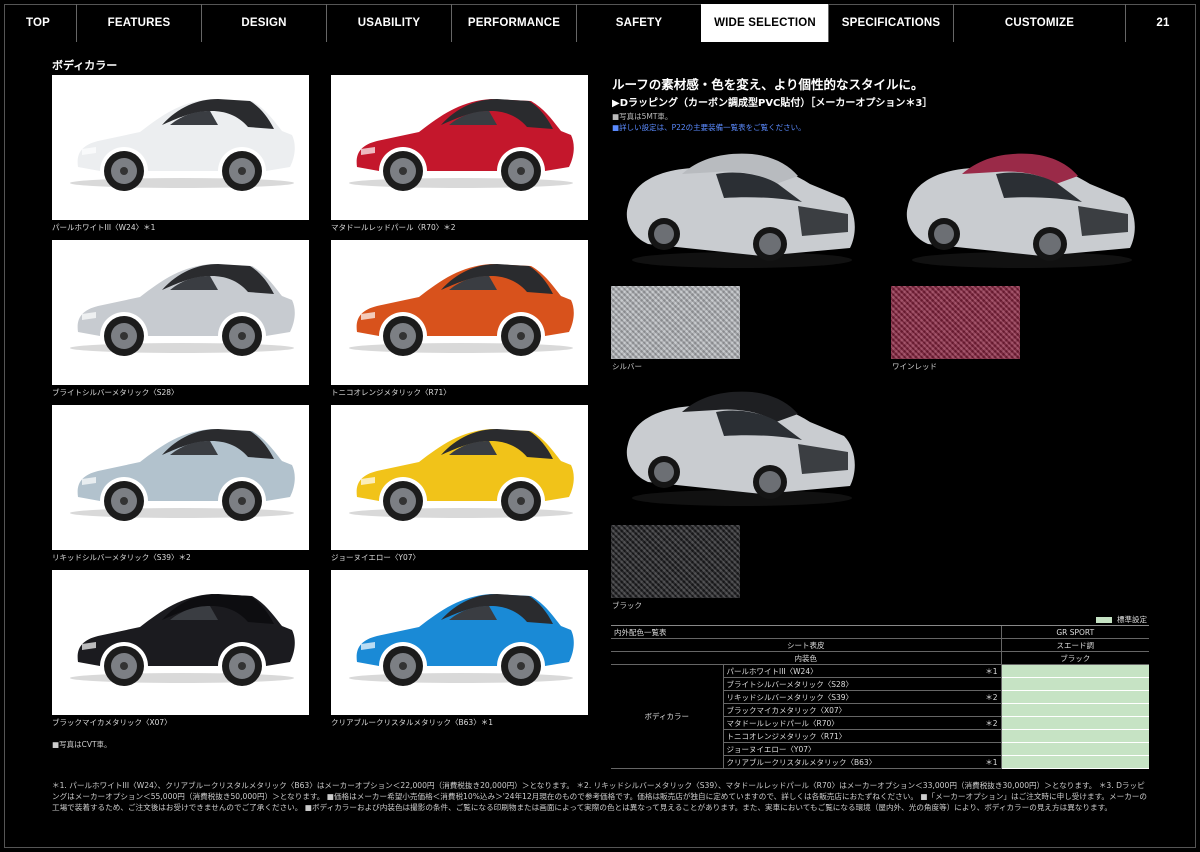  I want to click on color-name: リキッドシルバーメタリック〈S39〉, so click(847, 697).